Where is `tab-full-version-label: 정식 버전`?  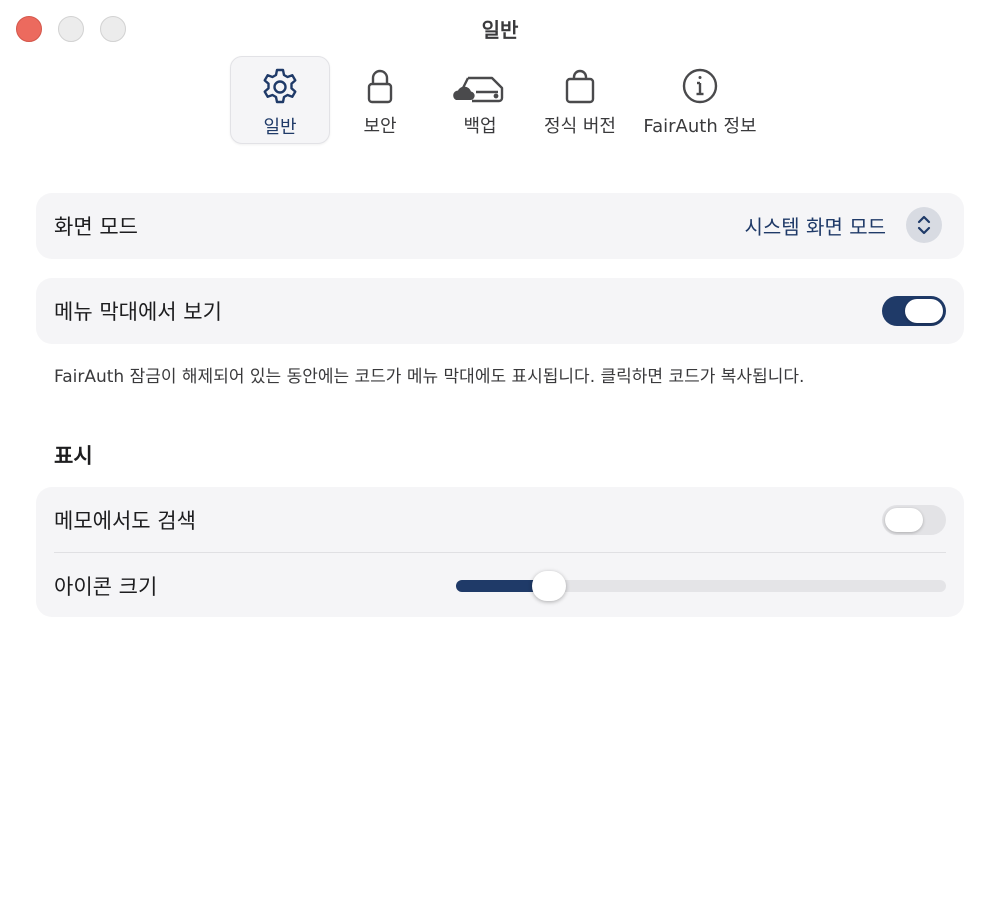 tab-full-version-label: 정식 버전 is located at coordinates (580, 126).